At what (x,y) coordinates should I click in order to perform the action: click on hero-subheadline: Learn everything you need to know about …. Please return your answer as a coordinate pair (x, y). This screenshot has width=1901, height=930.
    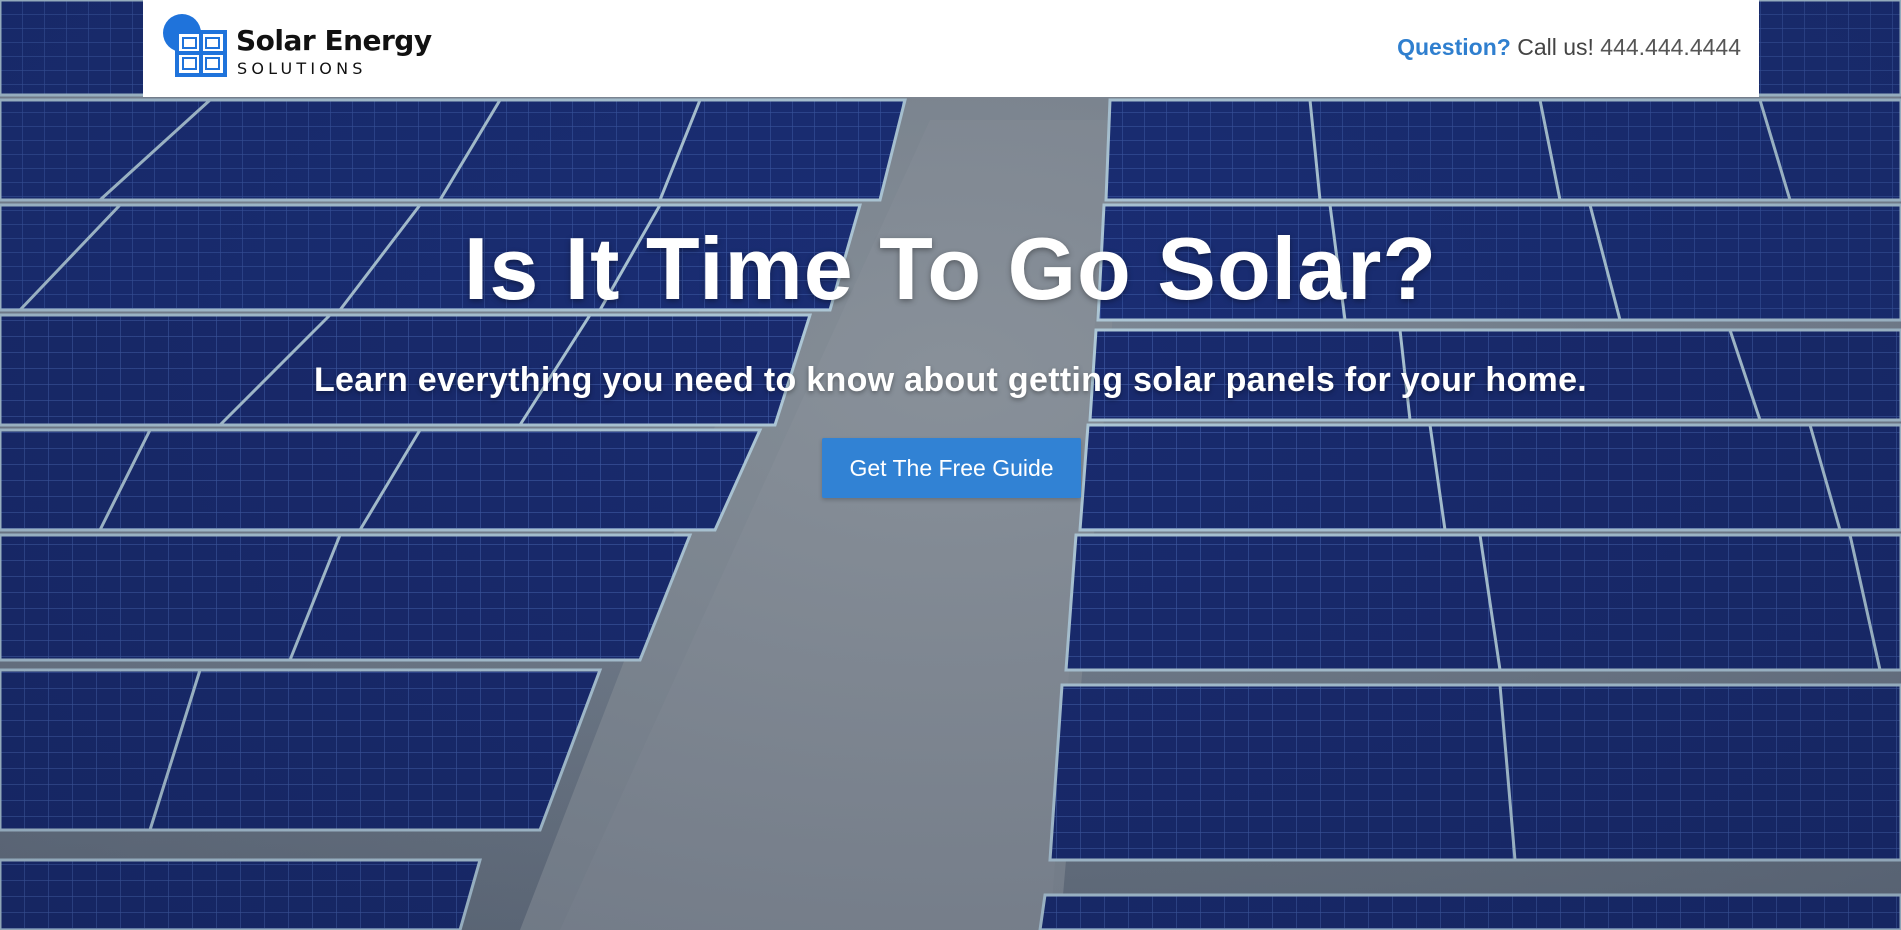
    Looking at the image, I should click on (950, 380).